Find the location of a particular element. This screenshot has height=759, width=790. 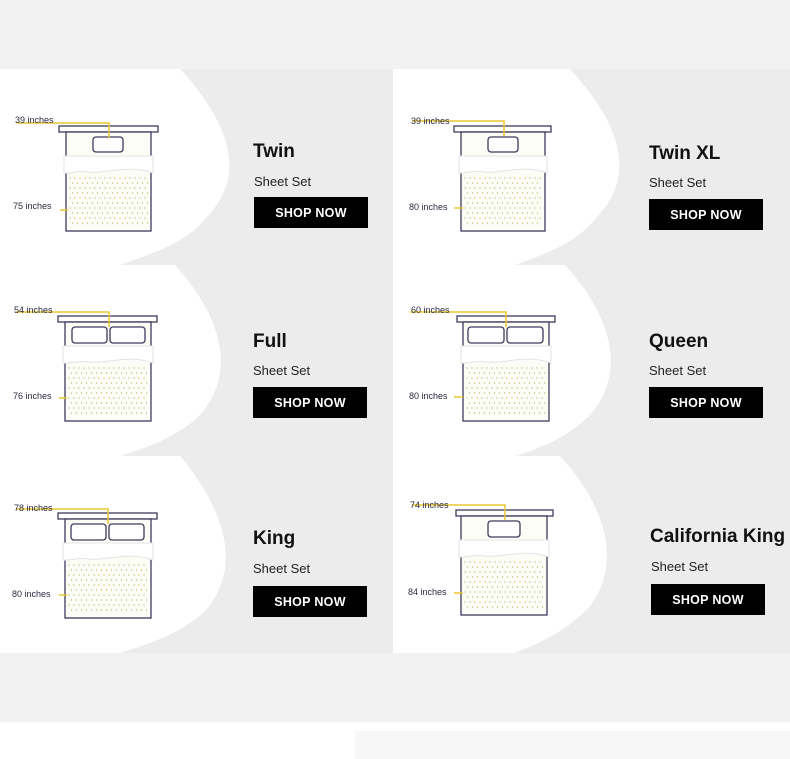

bed-diagram-queen: 60 inches 80 inches is located at coordinates (482, 363).